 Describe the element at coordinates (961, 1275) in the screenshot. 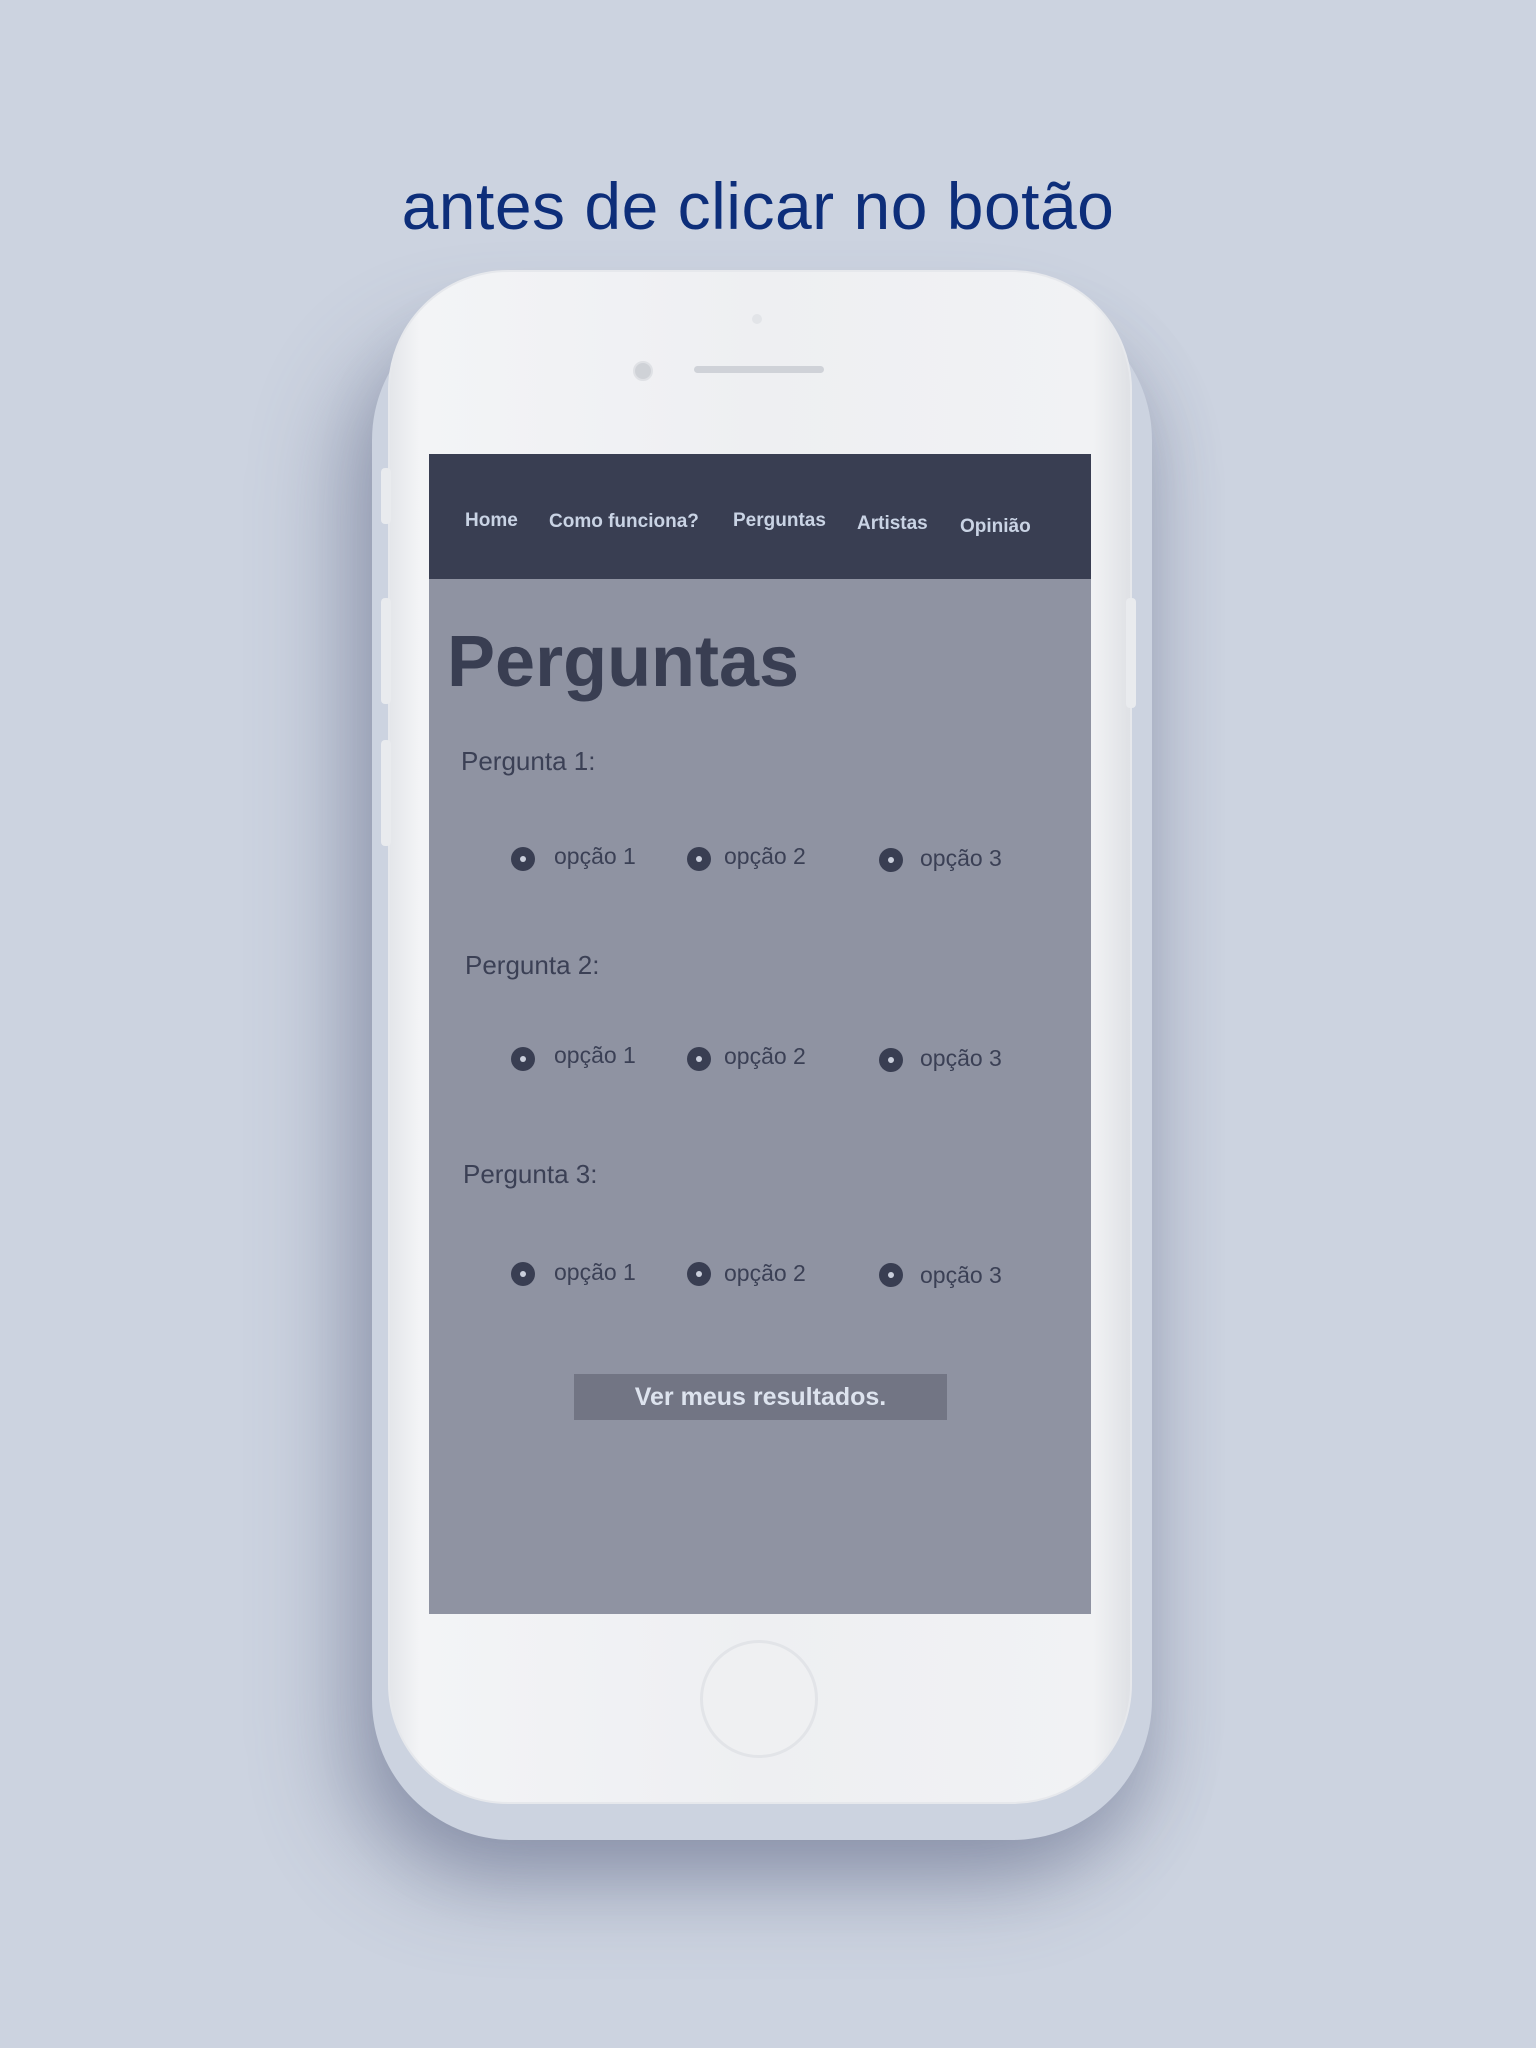

I see `question-3-option-3-label: opção 3` at that location.